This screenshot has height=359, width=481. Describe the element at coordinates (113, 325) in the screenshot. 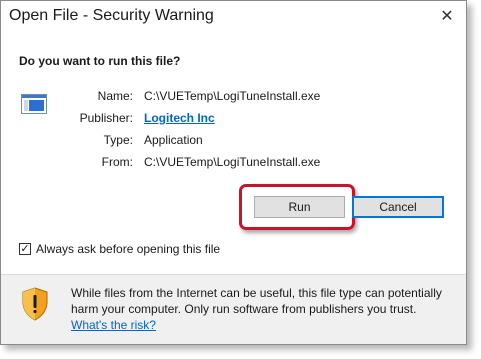

I see `whats-the-risk-link: What's the risk?` at that location.